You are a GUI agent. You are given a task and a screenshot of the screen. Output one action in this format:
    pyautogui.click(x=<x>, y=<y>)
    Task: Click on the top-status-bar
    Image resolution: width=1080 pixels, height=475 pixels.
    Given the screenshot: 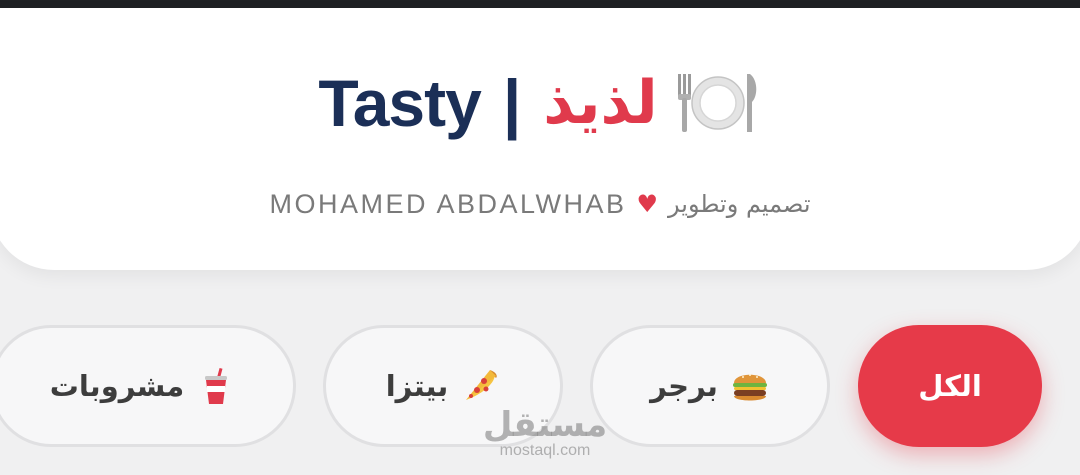 What is the action you would take?
    pyautogui.click(x=540, y=4)
    